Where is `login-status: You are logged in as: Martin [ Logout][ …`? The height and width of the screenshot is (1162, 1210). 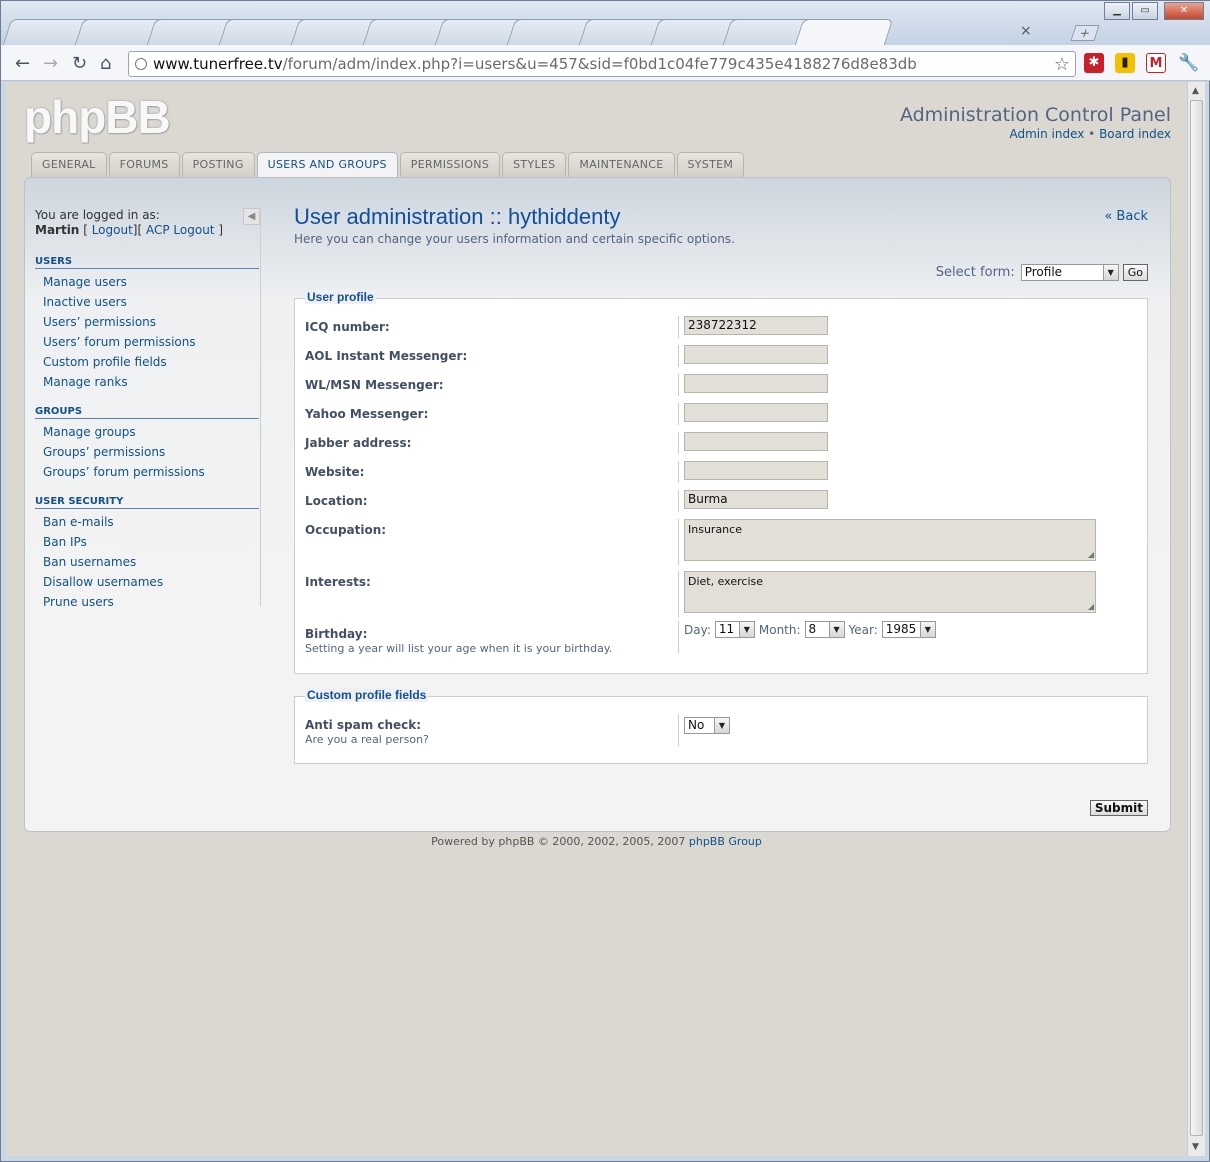 login-status: You are logged in as: Martin [ Logout][ … is located at coordinates (148, 223).